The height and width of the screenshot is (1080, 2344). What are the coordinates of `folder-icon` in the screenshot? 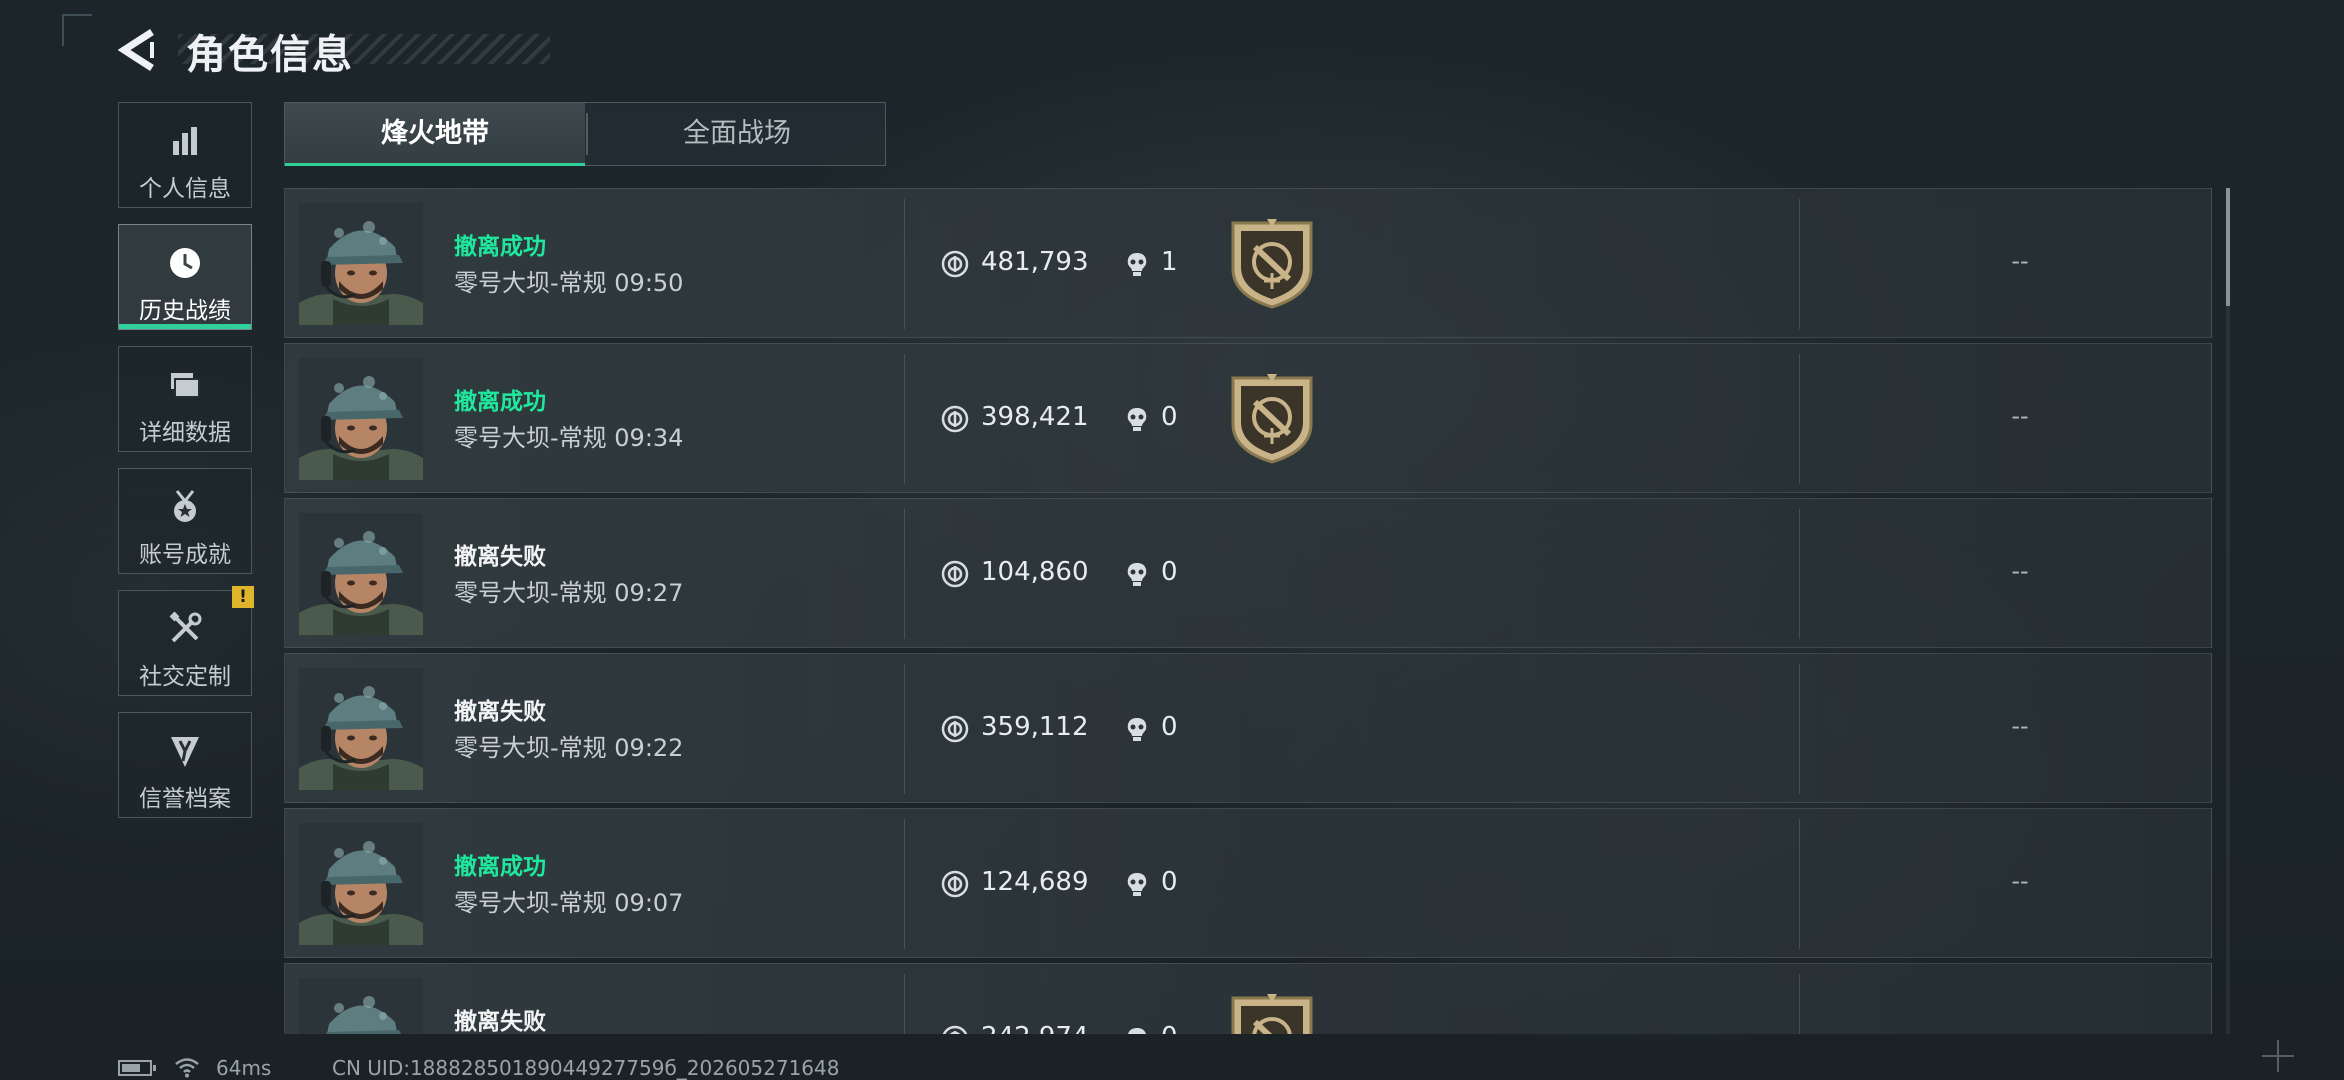 It's located at (185, 385).